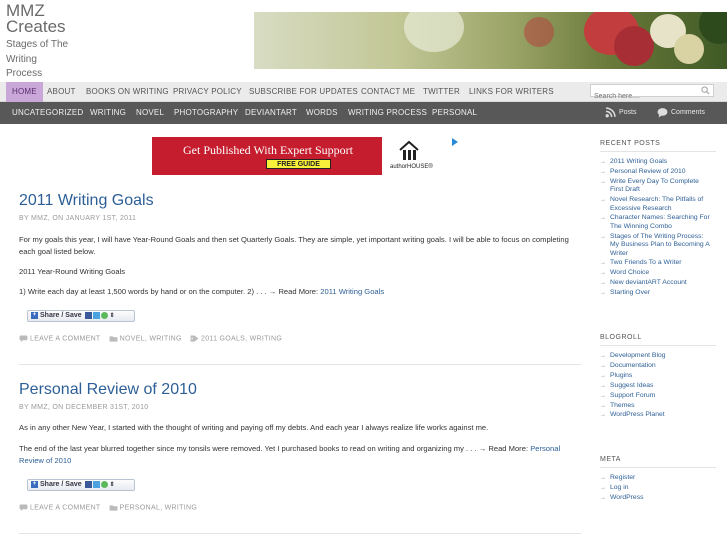  Describe the element at coordinates (72, 271) in the screenshot. I see `post-paragraph: 2011 Year-Round Writing Goals` at that location.